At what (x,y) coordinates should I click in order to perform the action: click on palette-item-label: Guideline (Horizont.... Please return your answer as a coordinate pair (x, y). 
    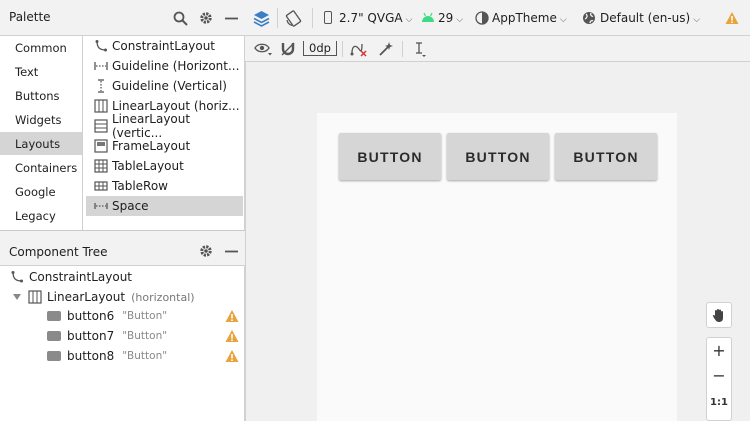
    Looking at the image, I should click on (176, 66).